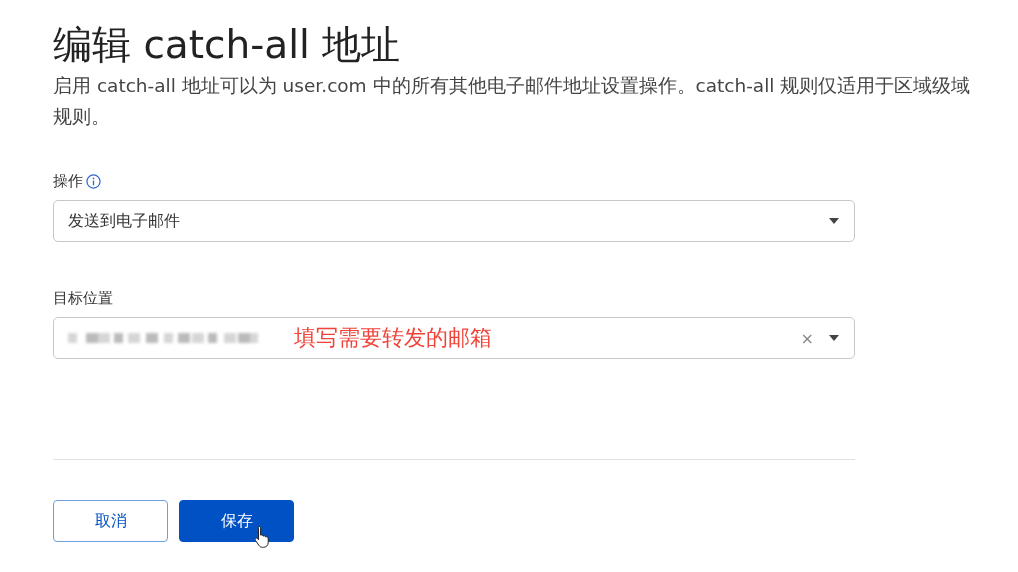 This screenshot has height=572, width=1018. What do you see at coordinates (68, 181) in the screenshot?
I see `field-label: 操作` at bounding box center [68, 181].